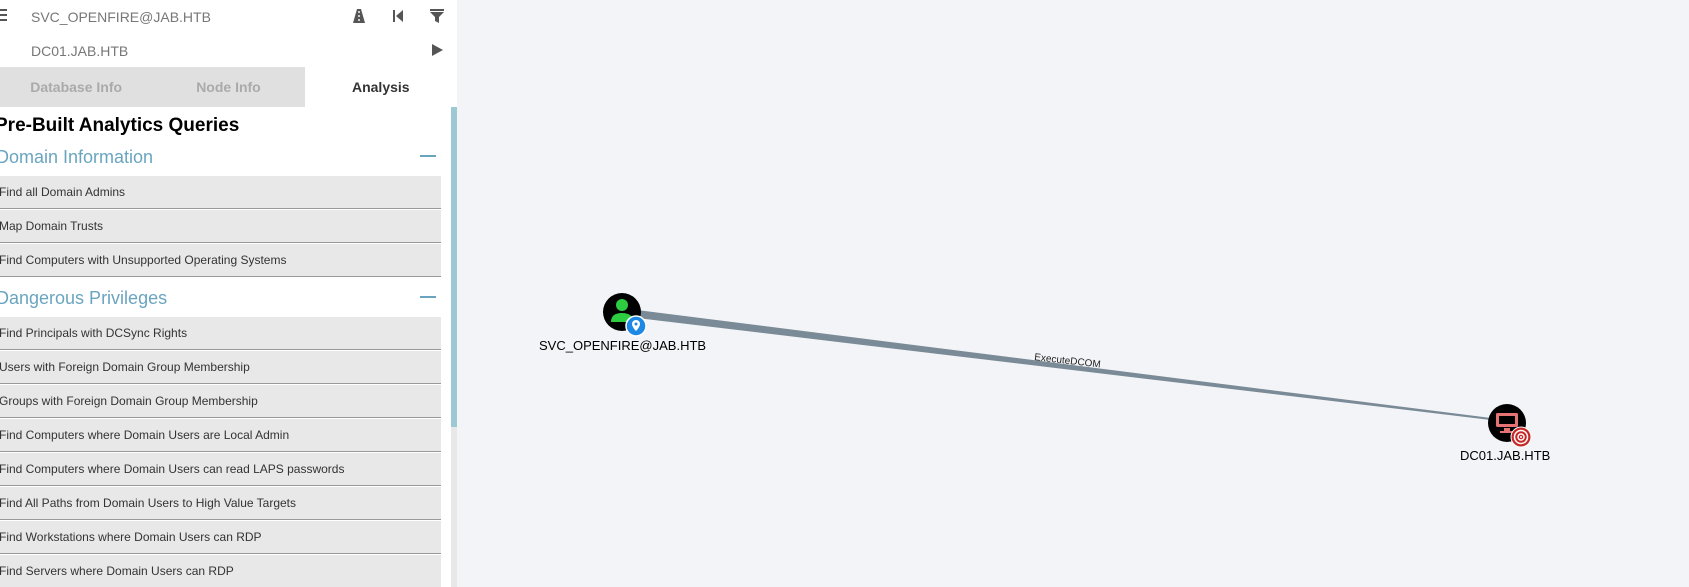  What do you see at coordinates (437, 50) in the screenshot?
I see `play-icon` at bounding box center [437, 50].